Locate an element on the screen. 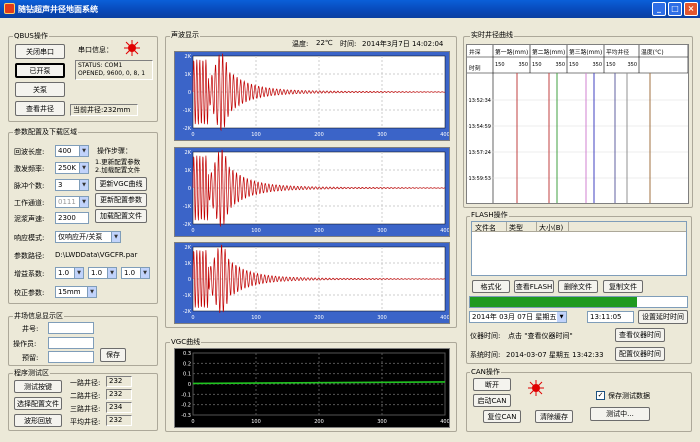 The width and height of the screenshot is (700, 442). status-line-2: OPENED, 9600, 0, 8, 1 is located at coordinates (112, 73).